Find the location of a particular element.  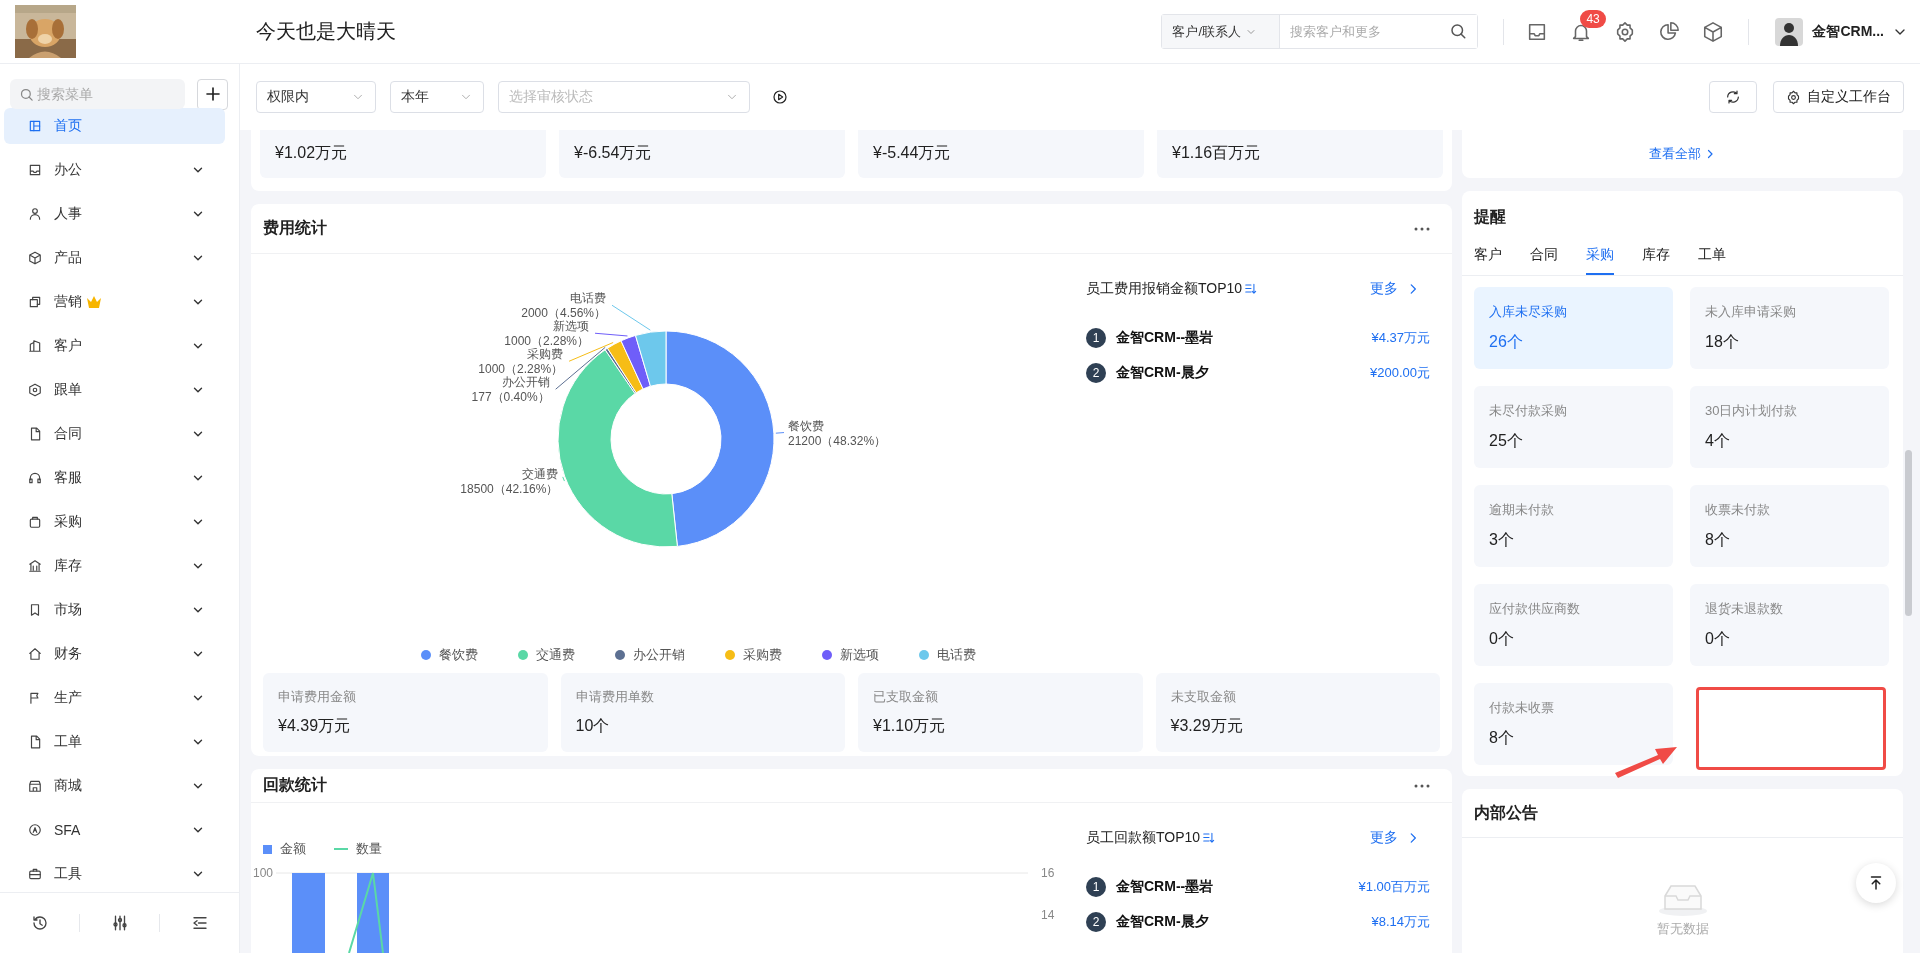

reminder-card: 收票未付款 8个 is located at coordinates (1789, 526).